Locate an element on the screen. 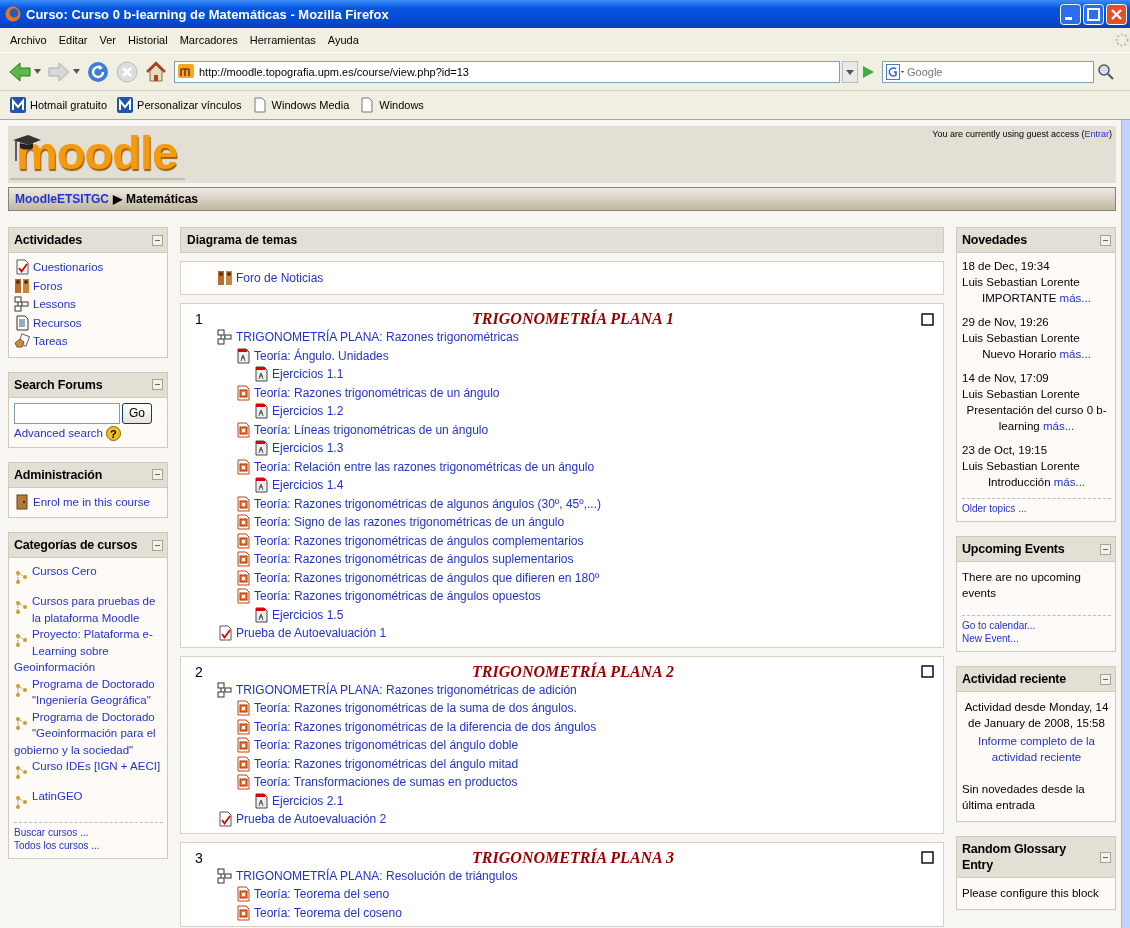 Image resolution: width=1130 pixels, height=928 pixels. search-engine-icon is located at coordinates (895, 71).